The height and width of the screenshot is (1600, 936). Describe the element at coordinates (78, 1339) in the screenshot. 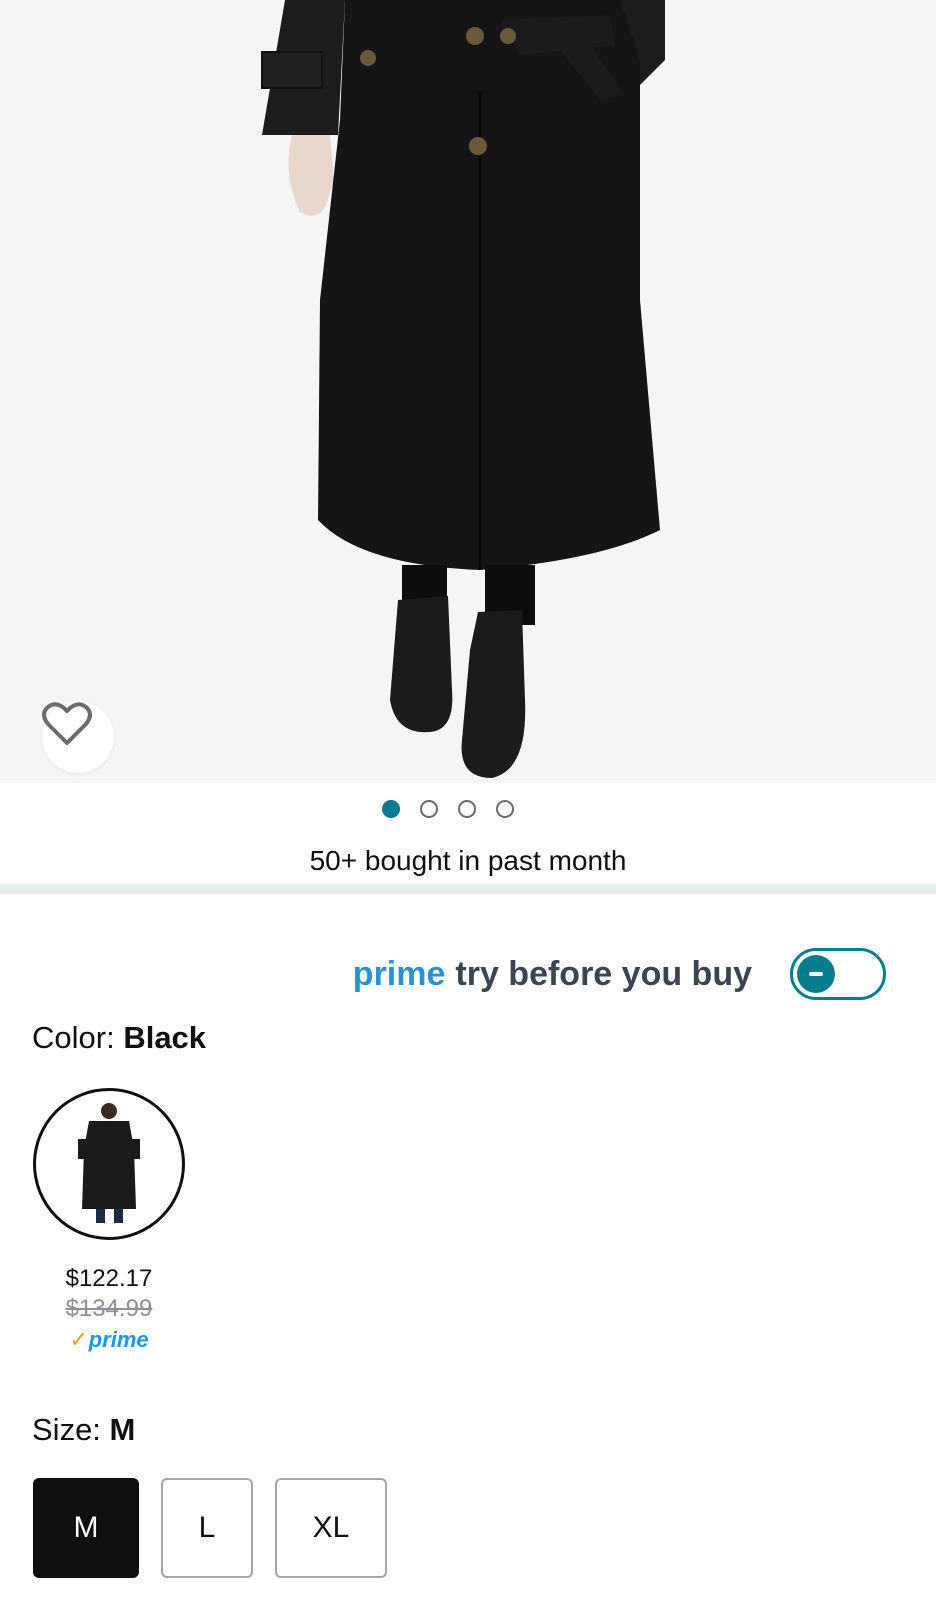

I see `check-icon: ✓` at that location.